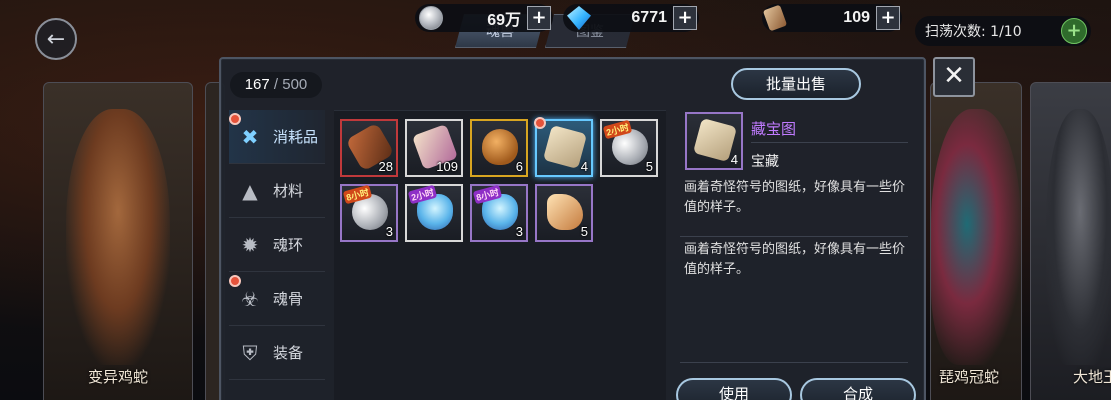 Image resolution: width=1111 pixels, height=400 pixels. I want to click on category-label: 消耗品, so click(296, 137).